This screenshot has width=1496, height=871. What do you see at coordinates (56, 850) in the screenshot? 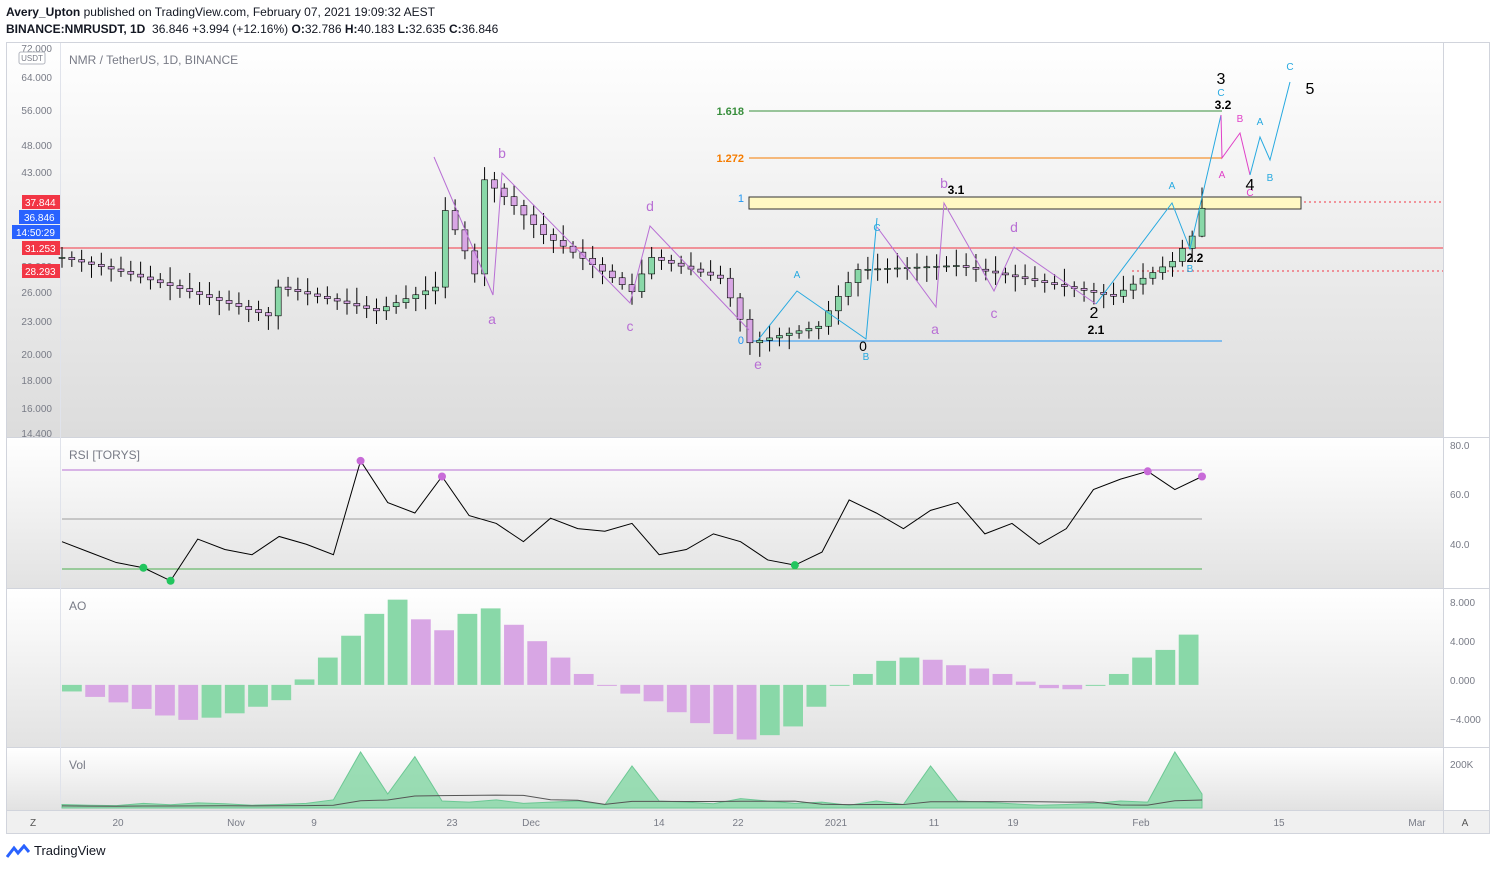
I see `tradingview-logo: TradingView` at bounding box center [56, 850].